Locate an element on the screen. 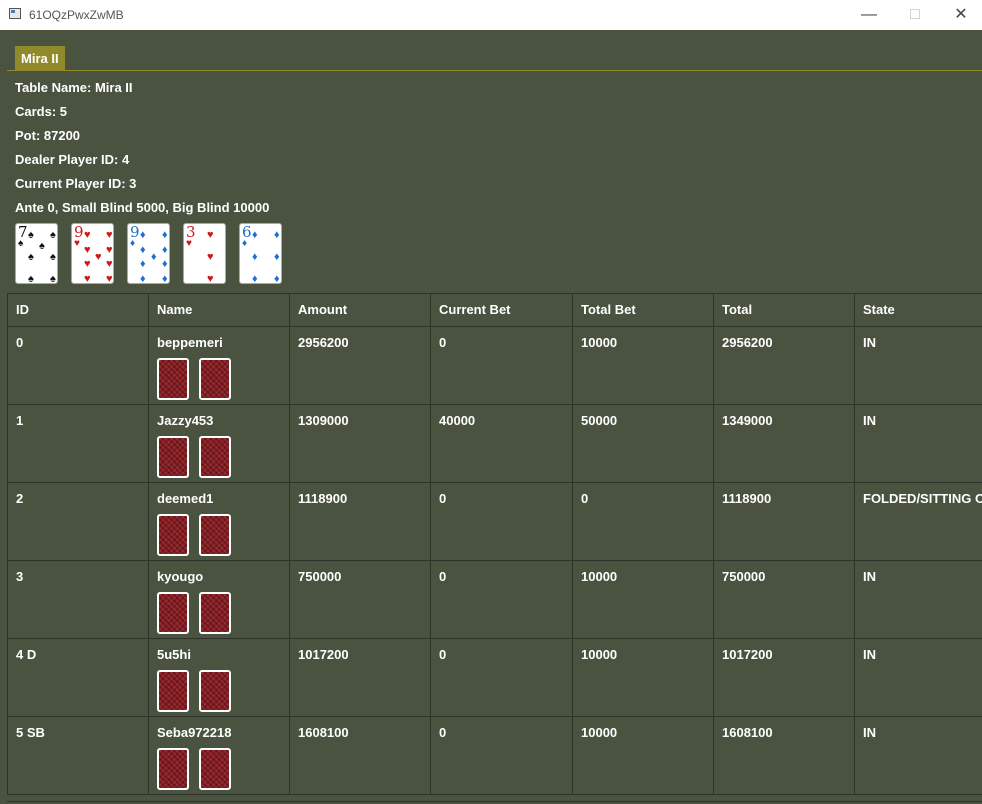  player-state-cell: IN is located at coordinates (918, 365).